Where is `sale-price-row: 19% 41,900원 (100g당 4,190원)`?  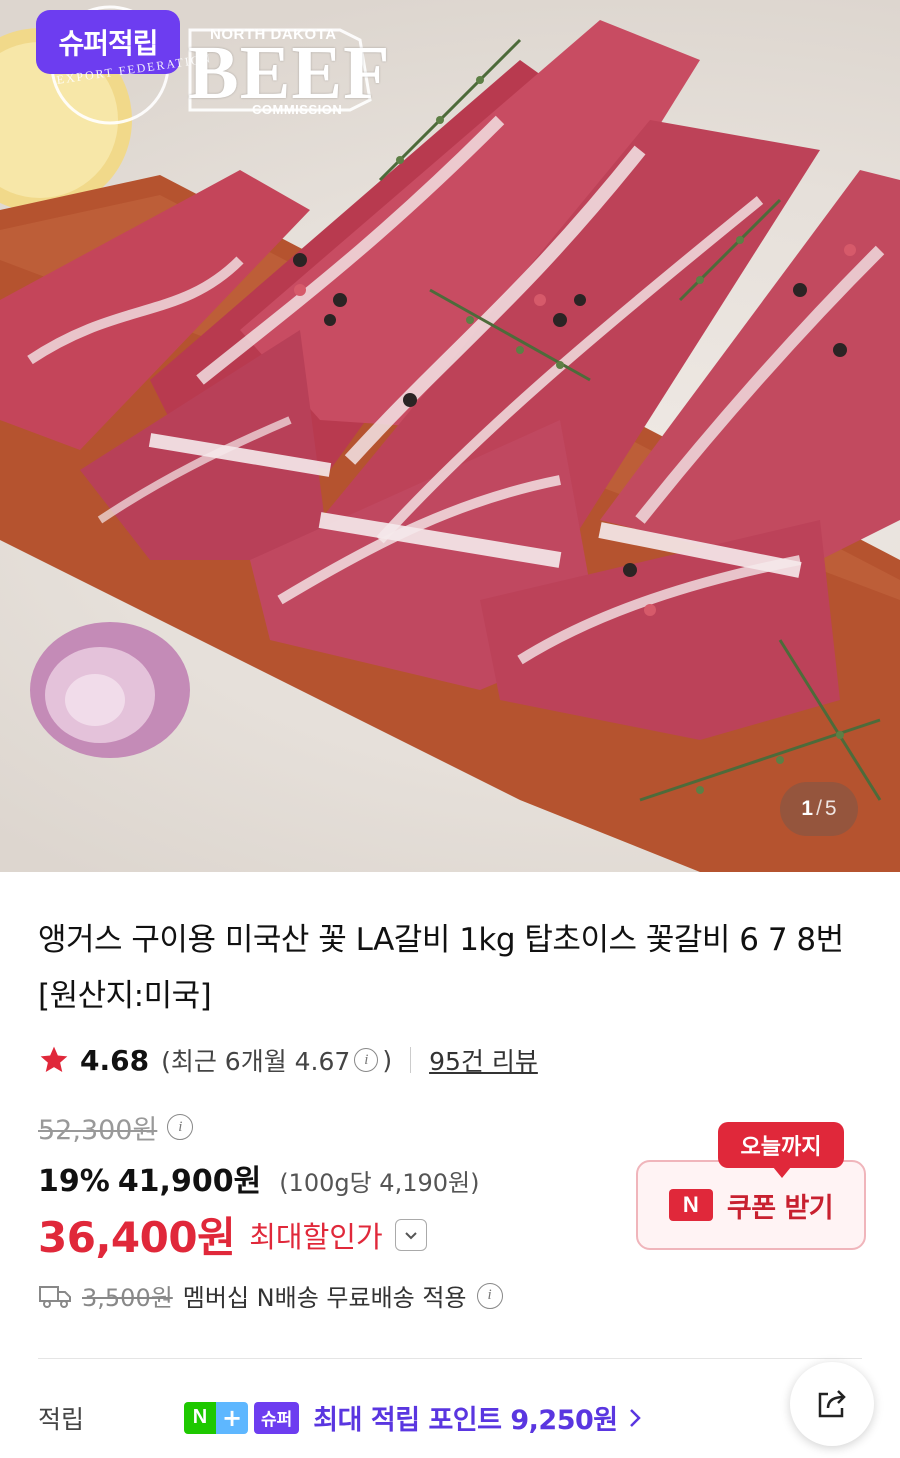
sale-price-row: 19% 41,900원 (100g당 4,190원) is located at coordinates (258, 1178).